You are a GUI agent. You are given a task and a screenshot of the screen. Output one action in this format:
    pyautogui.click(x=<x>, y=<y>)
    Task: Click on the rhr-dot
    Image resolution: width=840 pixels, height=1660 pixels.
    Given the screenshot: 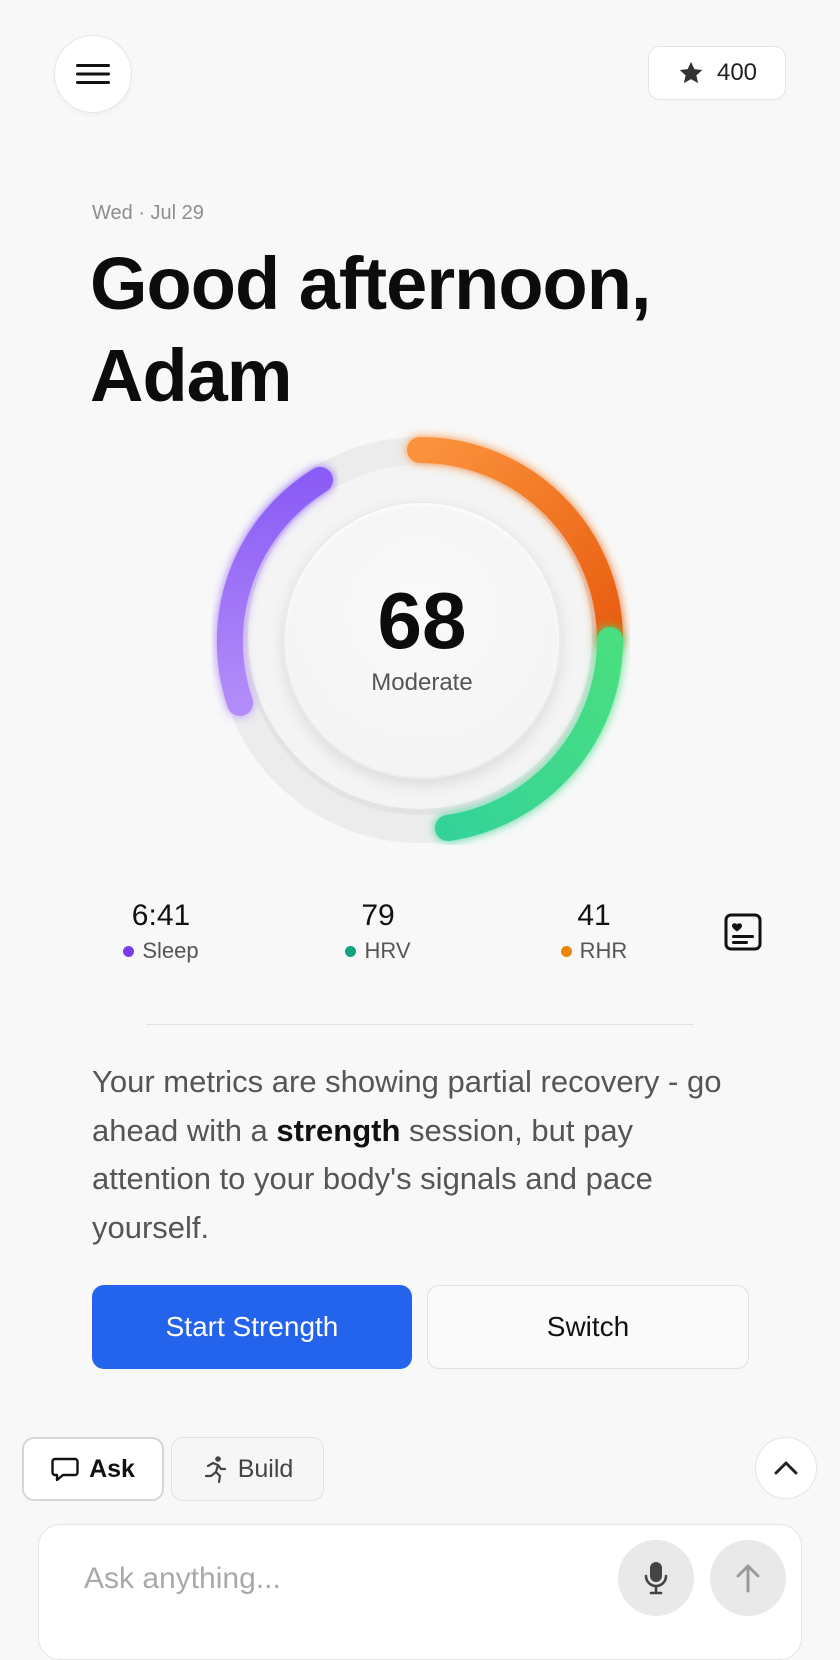 What is the action you would take?
    pyautogui.click(x=566, y=951)
    